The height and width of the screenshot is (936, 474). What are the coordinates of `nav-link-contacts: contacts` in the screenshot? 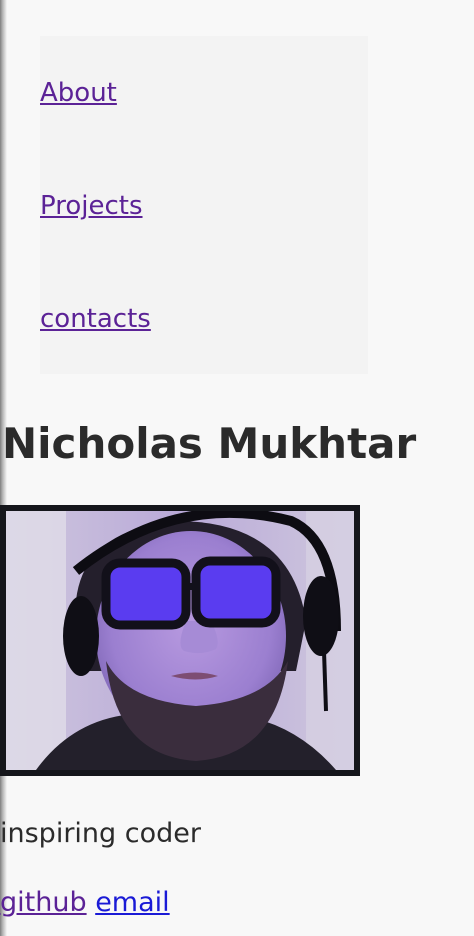 It's located at (95, 319).